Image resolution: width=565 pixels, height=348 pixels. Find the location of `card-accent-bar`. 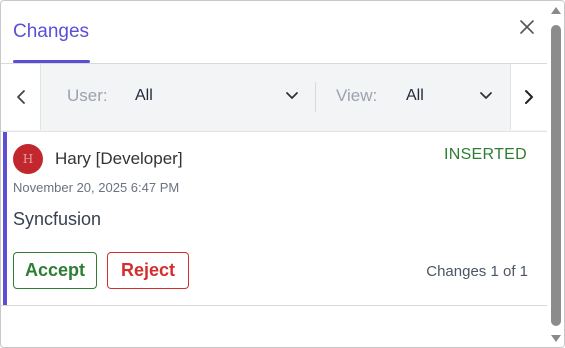

card-accent-bar is located at coordinates (5, 218).